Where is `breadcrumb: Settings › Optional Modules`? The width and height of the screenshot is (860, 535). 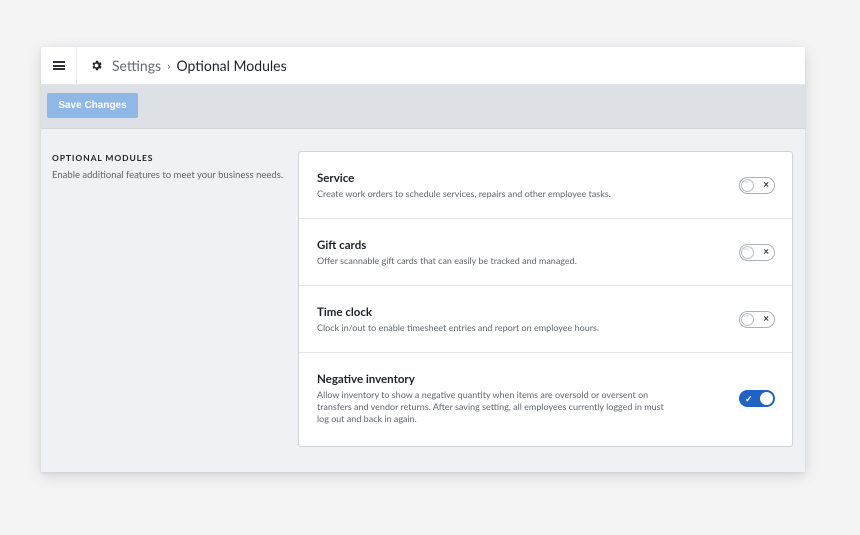
breadcrumb: Settings › Optional Modules is located at coordinates (188, 65).